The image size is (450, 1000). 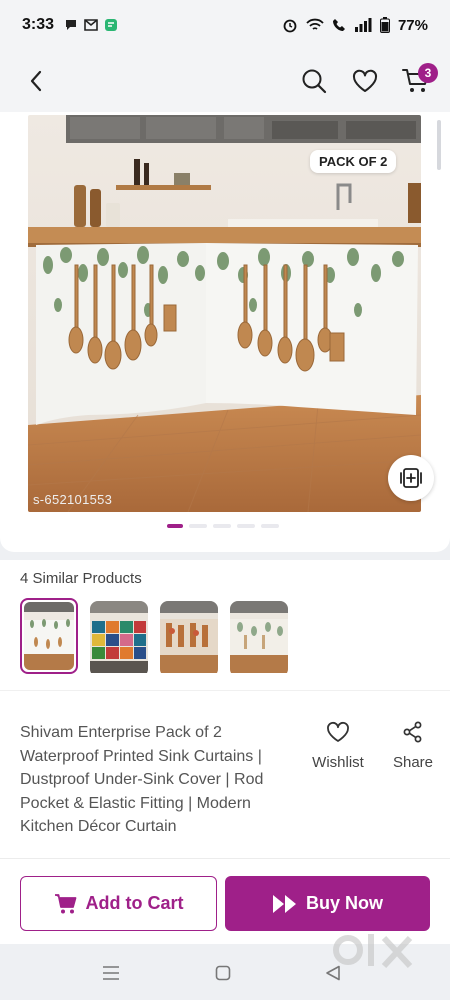 What do you see at coordinates (284, 903) in the screenshot?
I see `fast-forward-icon` at bounding box center [284, 903].